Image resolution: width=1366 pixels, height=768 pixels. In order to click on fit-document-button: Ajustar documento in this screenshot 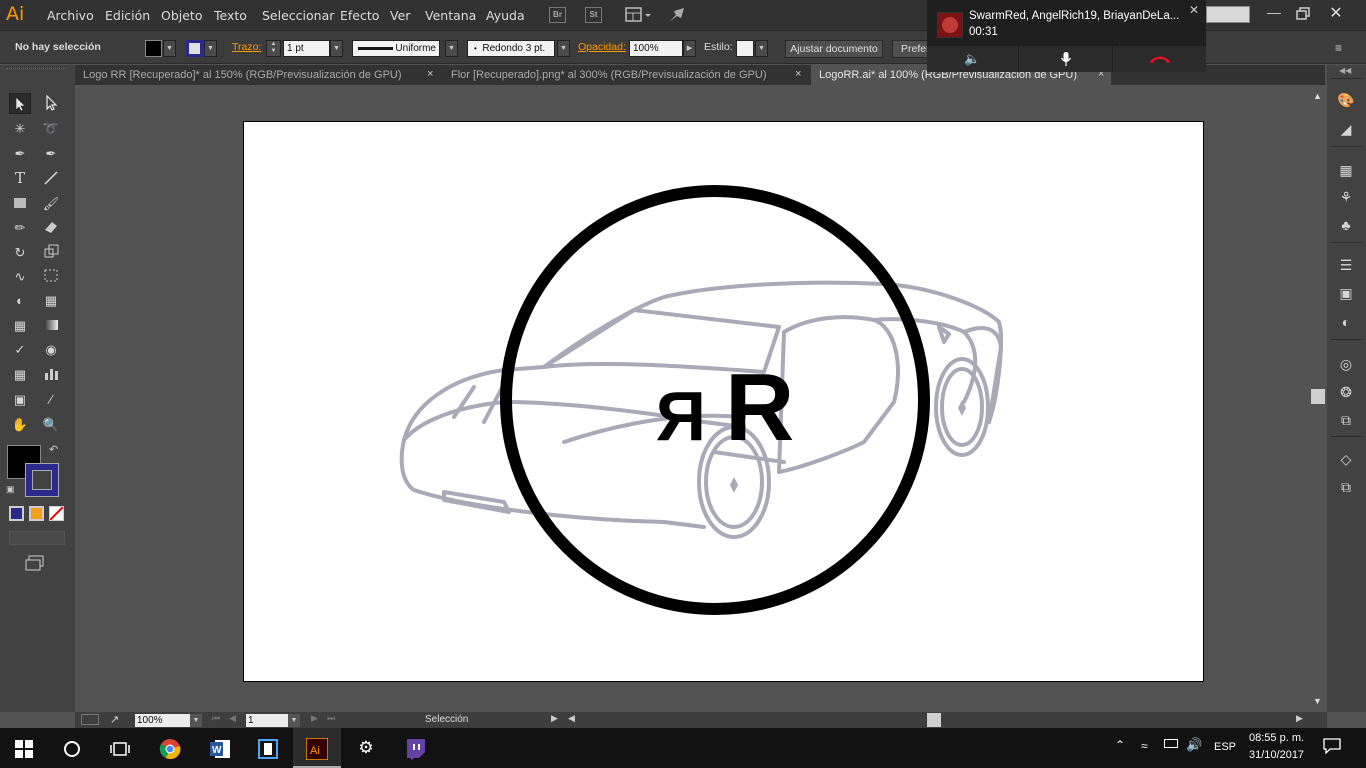, I will do `click(834, 49)`.